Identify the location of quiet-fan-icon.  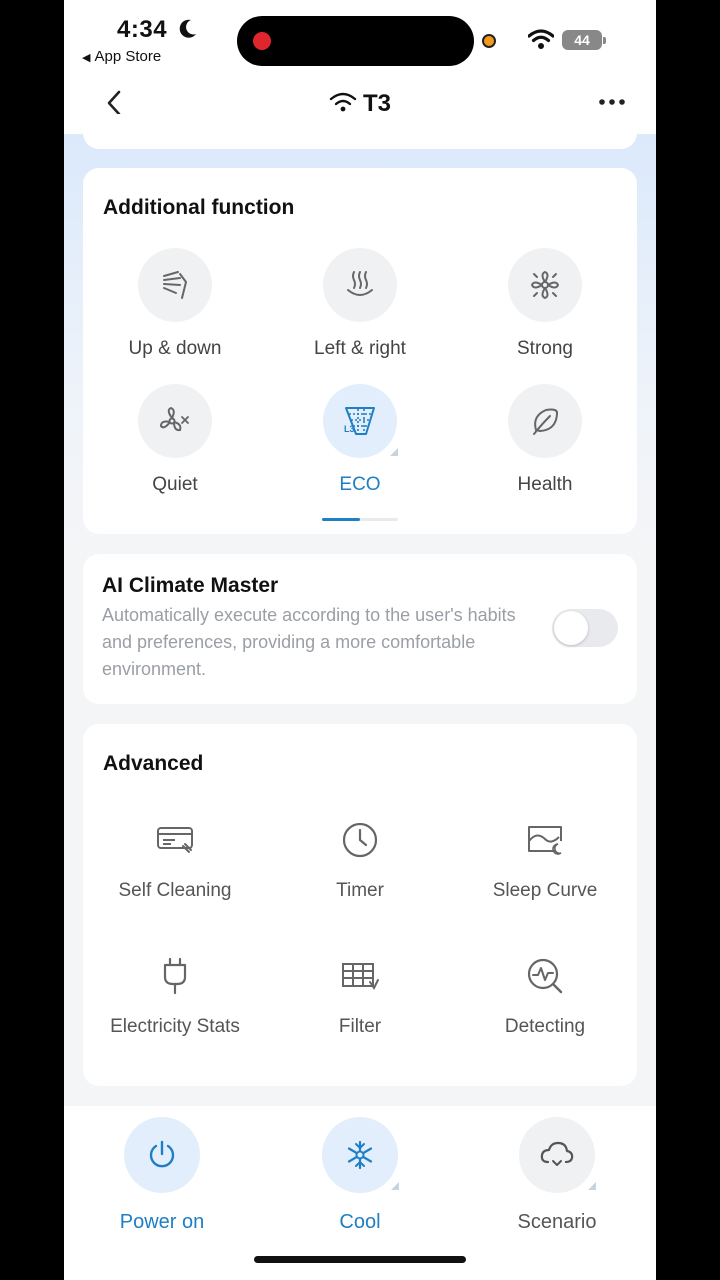
(174, 419).